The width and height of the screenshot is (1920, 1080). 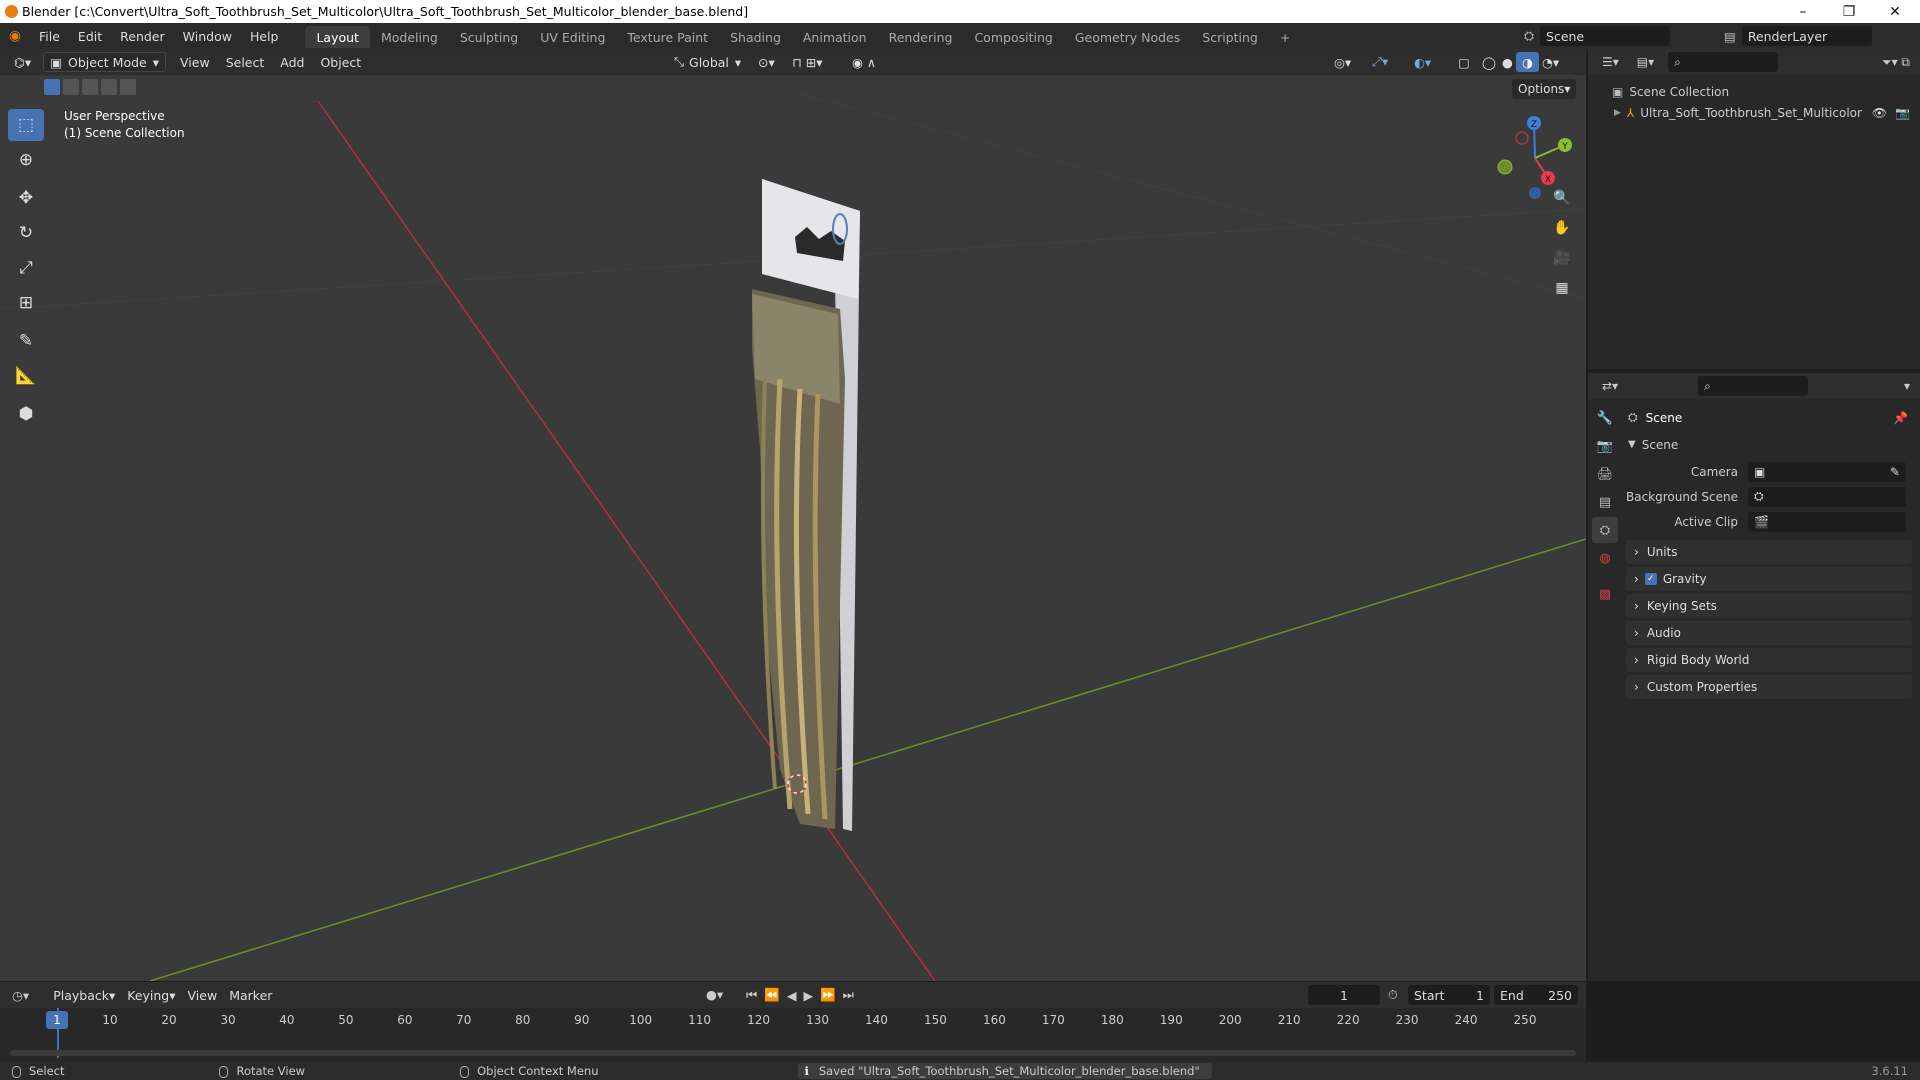 What do you see at coordinates (1605, 36) in the screenshot?
I see `scene-name-field: Scene` at bounding box center [1605, 36].